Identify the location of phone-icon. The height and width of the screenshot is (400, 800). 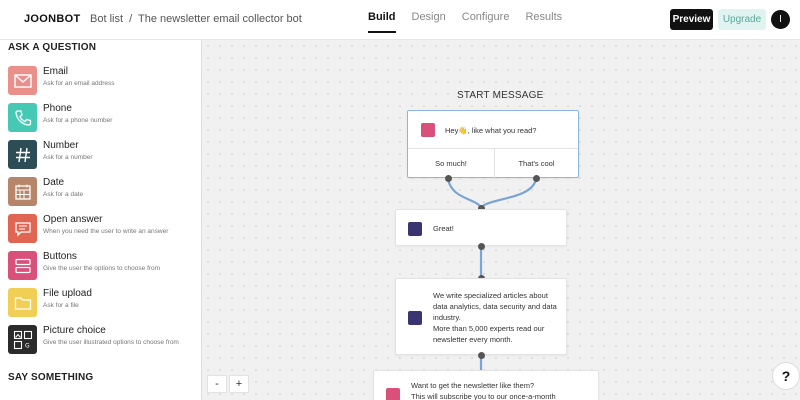
(22, 117).